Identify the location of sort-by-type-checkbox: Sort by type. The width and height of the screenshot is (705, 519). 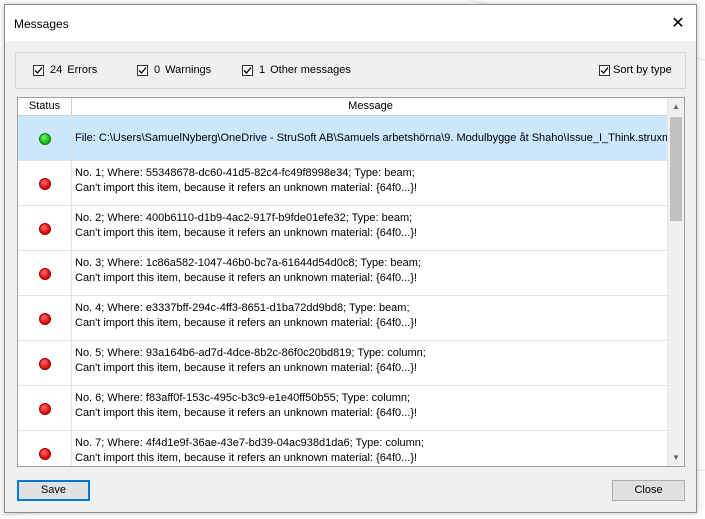
(635, 70).